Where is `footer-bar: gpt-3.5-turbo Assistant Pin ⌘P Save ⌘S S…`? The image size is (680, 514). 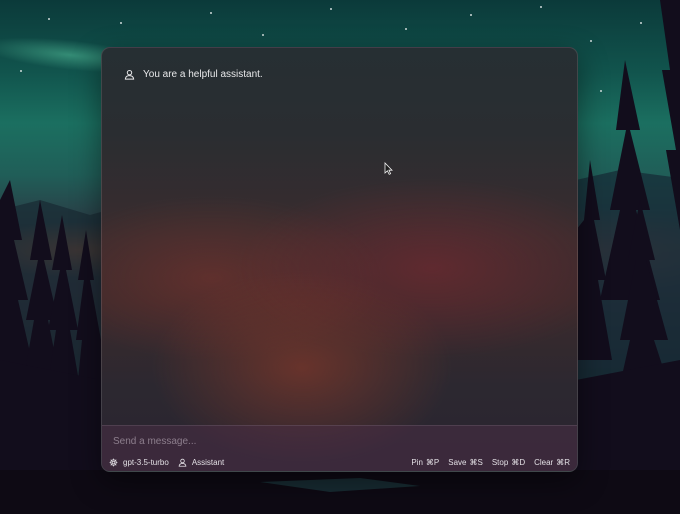
footer-bar: gpt-3.5-turbo Assistant Pin ⌘P Save ⌘S S… is located at coordinates (339, 462).